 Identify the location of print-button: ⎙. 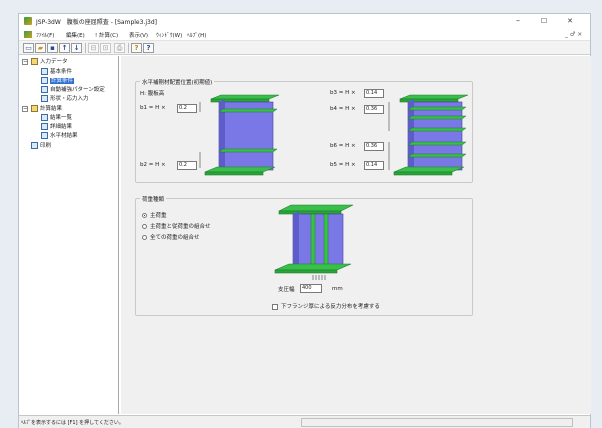
(119, 48).